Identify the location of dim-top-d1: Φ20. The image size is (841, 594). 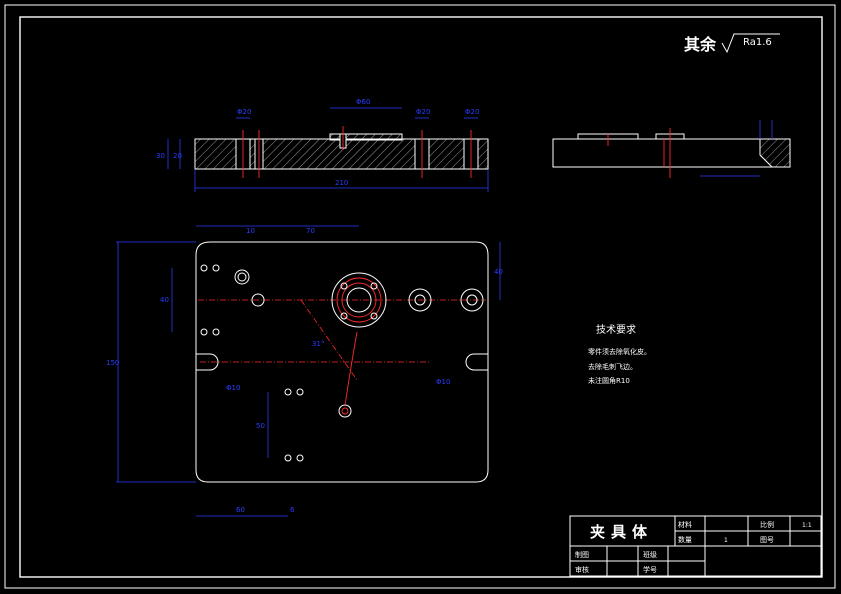
(244, 112).